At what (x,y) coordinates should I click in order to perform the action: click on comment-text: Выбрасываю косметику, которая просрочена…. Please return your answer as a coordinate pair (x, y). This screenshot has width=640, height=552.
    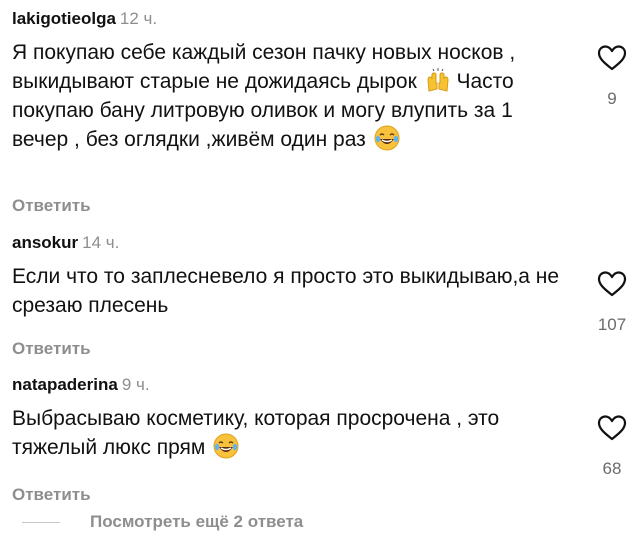
    Looking at the image, I should click on (292, 433).